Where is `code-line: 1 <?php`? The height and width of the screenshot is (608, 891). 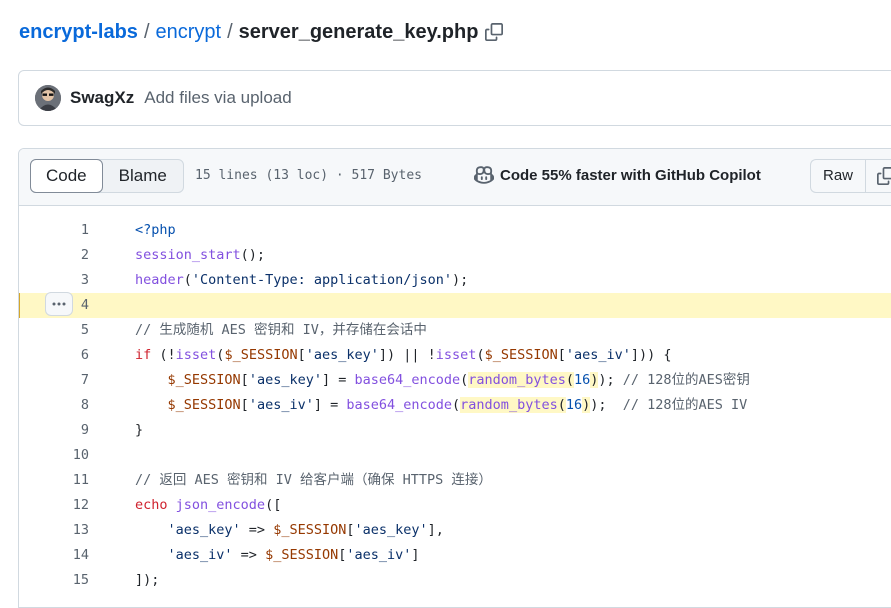
code-line: 1 <?php is located at coordinates (455, 230).